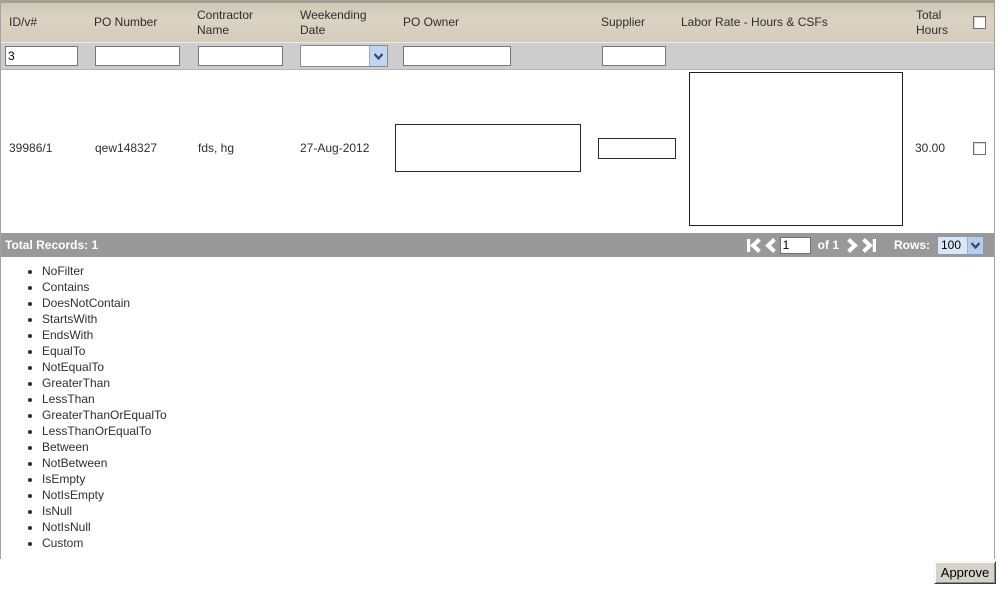 The width and height of the screenshot is (1004, 591). I want to click on column-header-po-number: PO Number, so click(141, 22).